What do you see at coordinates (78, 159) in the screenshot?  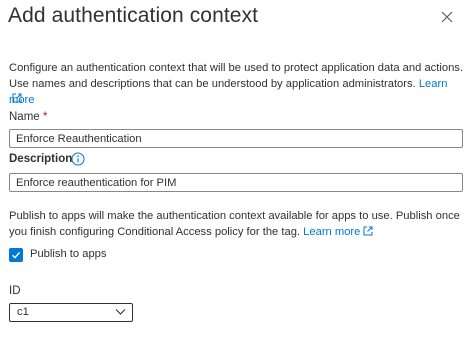 I see `info-icon` at bounding box center [78, 159].